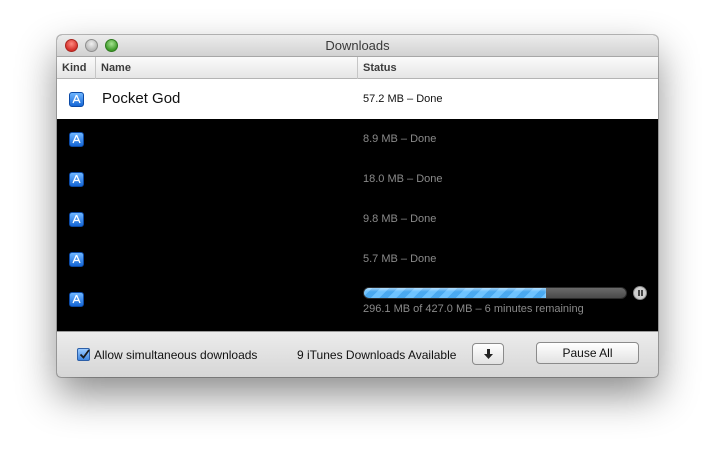 The height and width of the screenshot is (457, 714). I want to click on download-progress-fill, so click(455, 293).